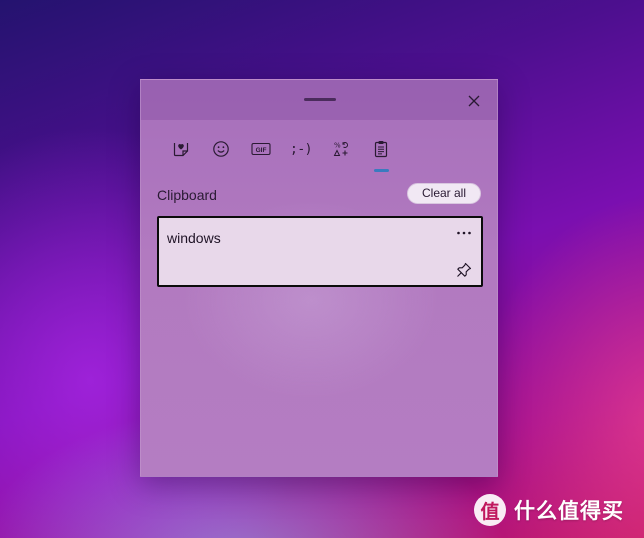 The image size is (644, 538). I want to click on kaomoji-icon: ;-), so click(301, 149).